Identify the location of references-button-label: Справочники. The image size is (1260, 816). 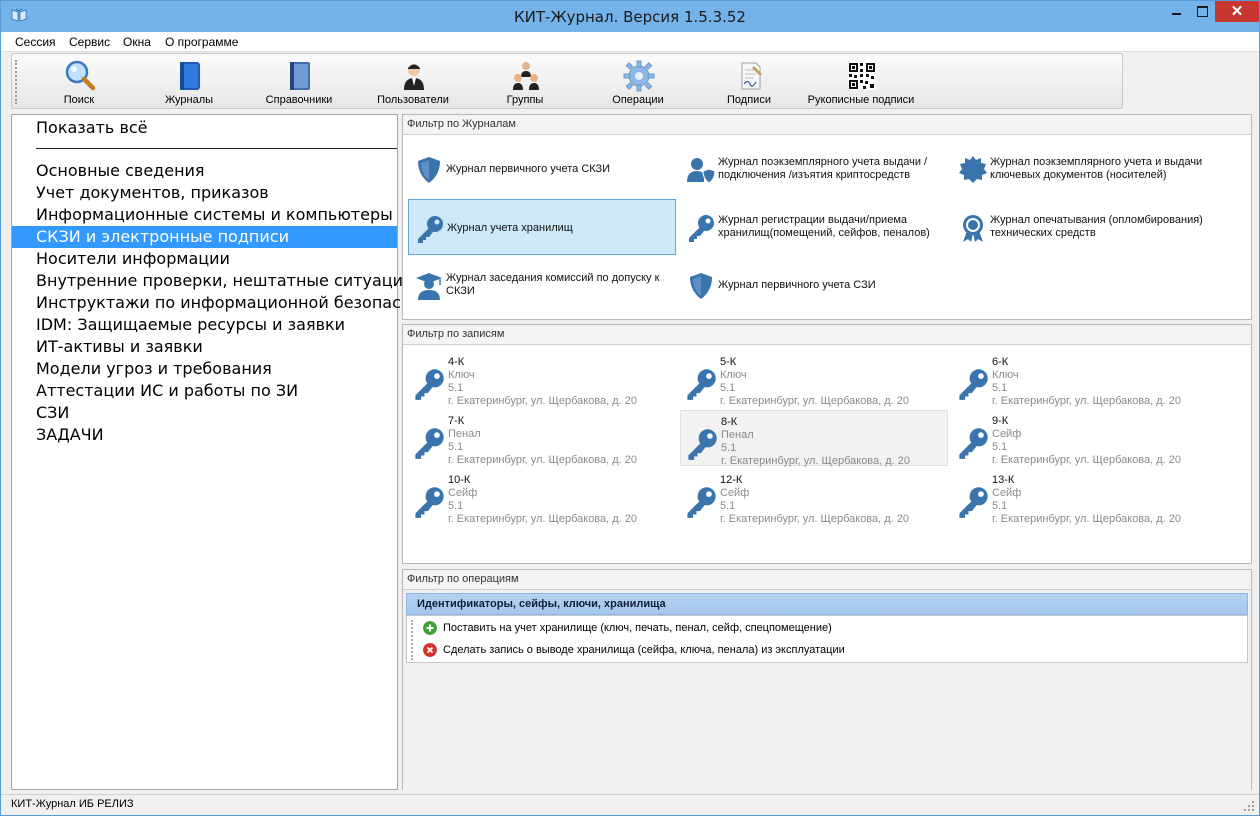
(299, 100).